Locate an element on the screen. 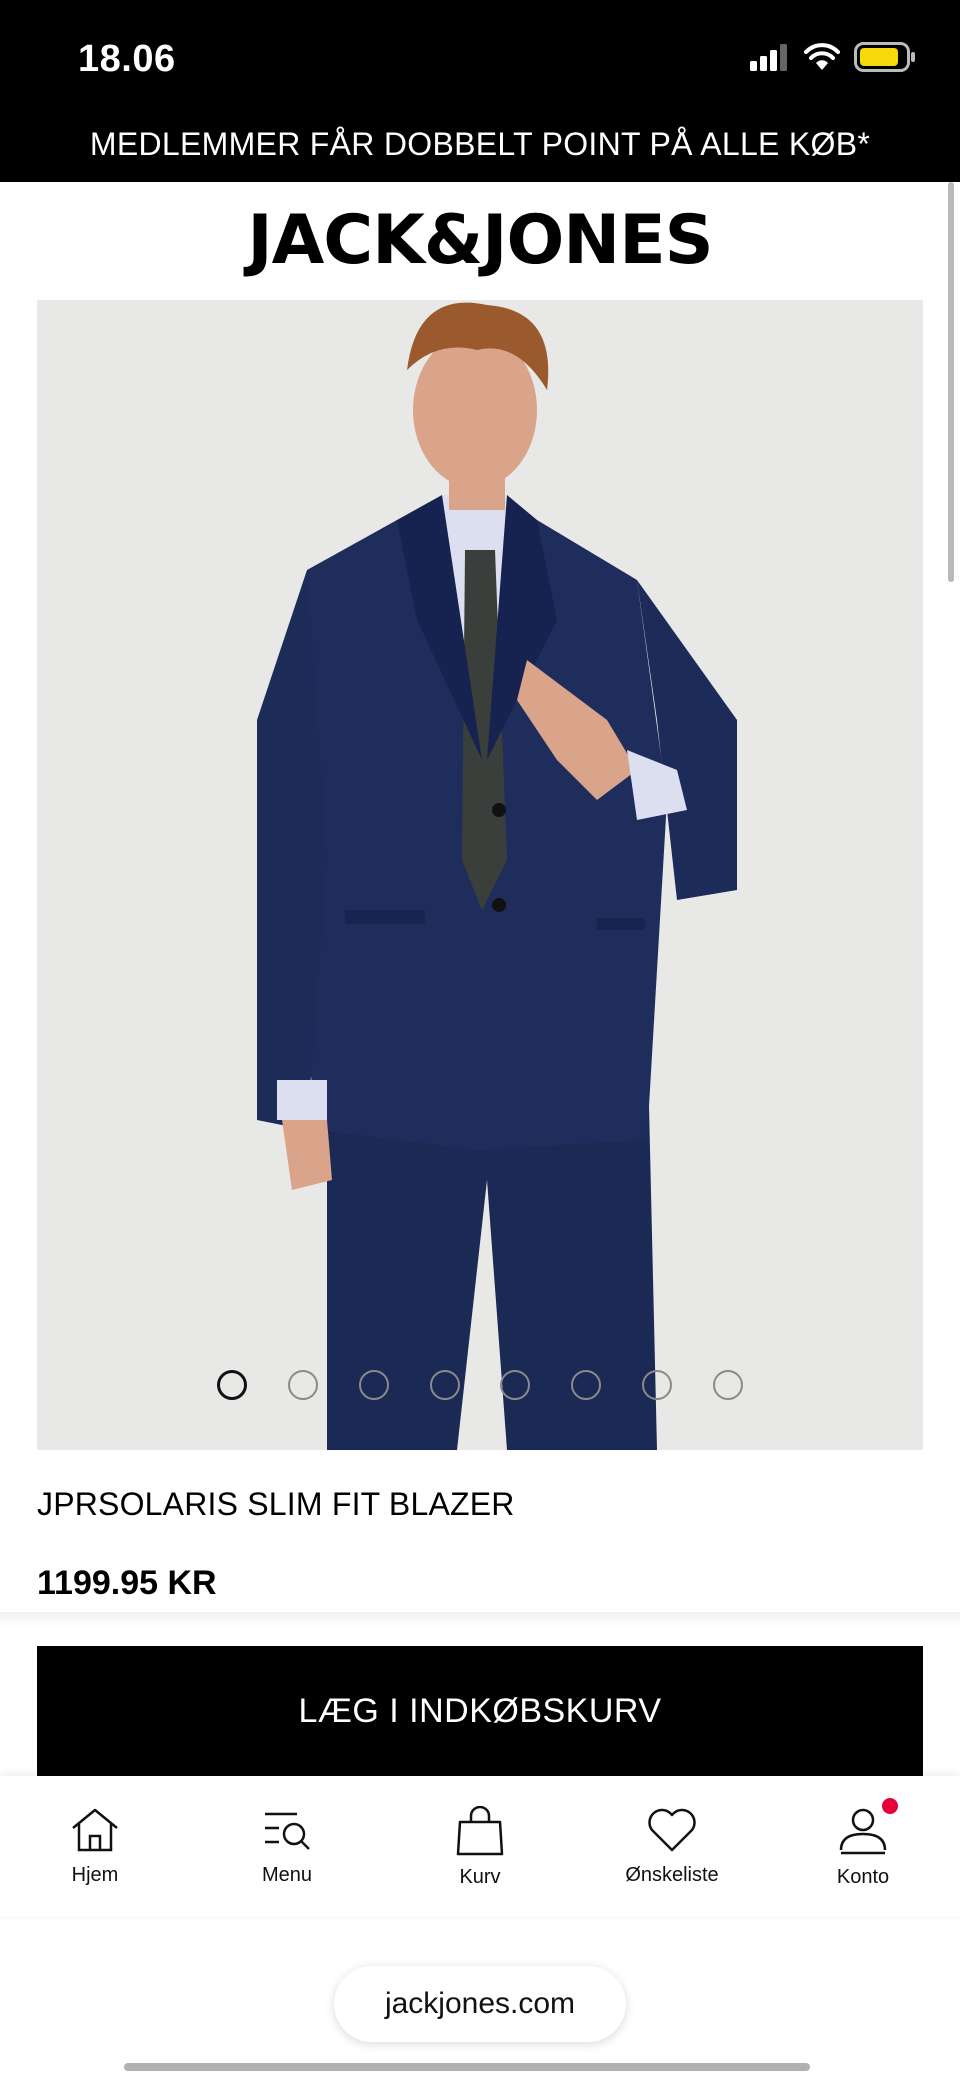  add-to-cart-button: LÆG I INDKØBSKURV is located at coordinates (480, 1711).